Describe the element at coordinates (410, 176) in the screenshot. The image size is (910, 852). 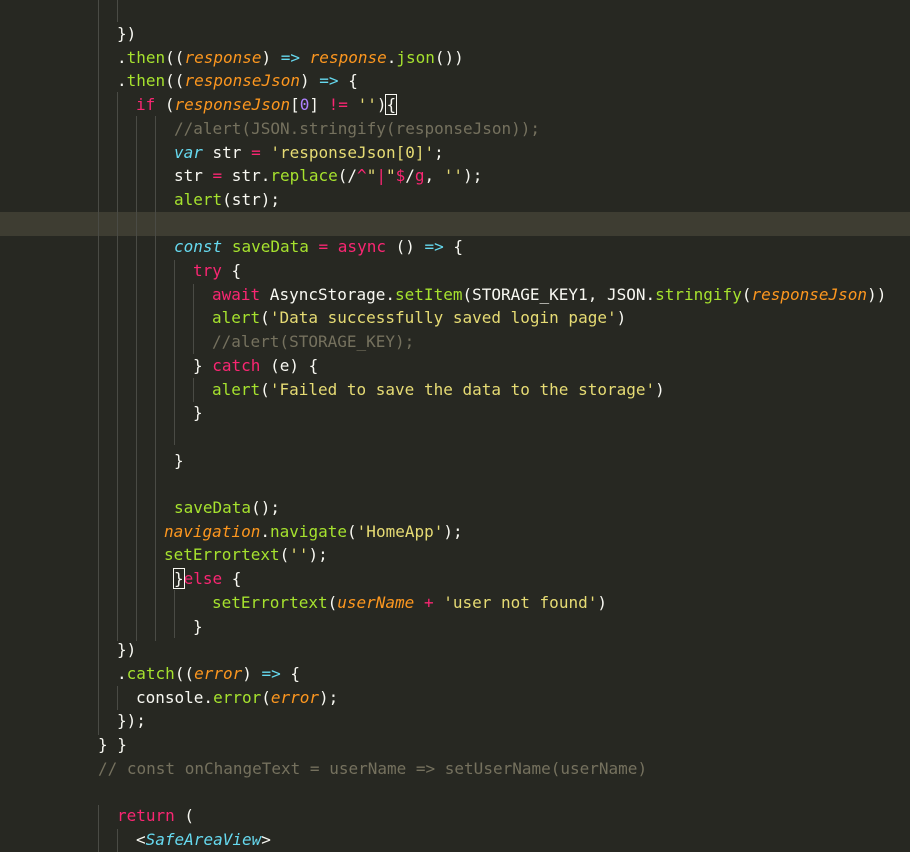
I see `code-token: /` at that location.